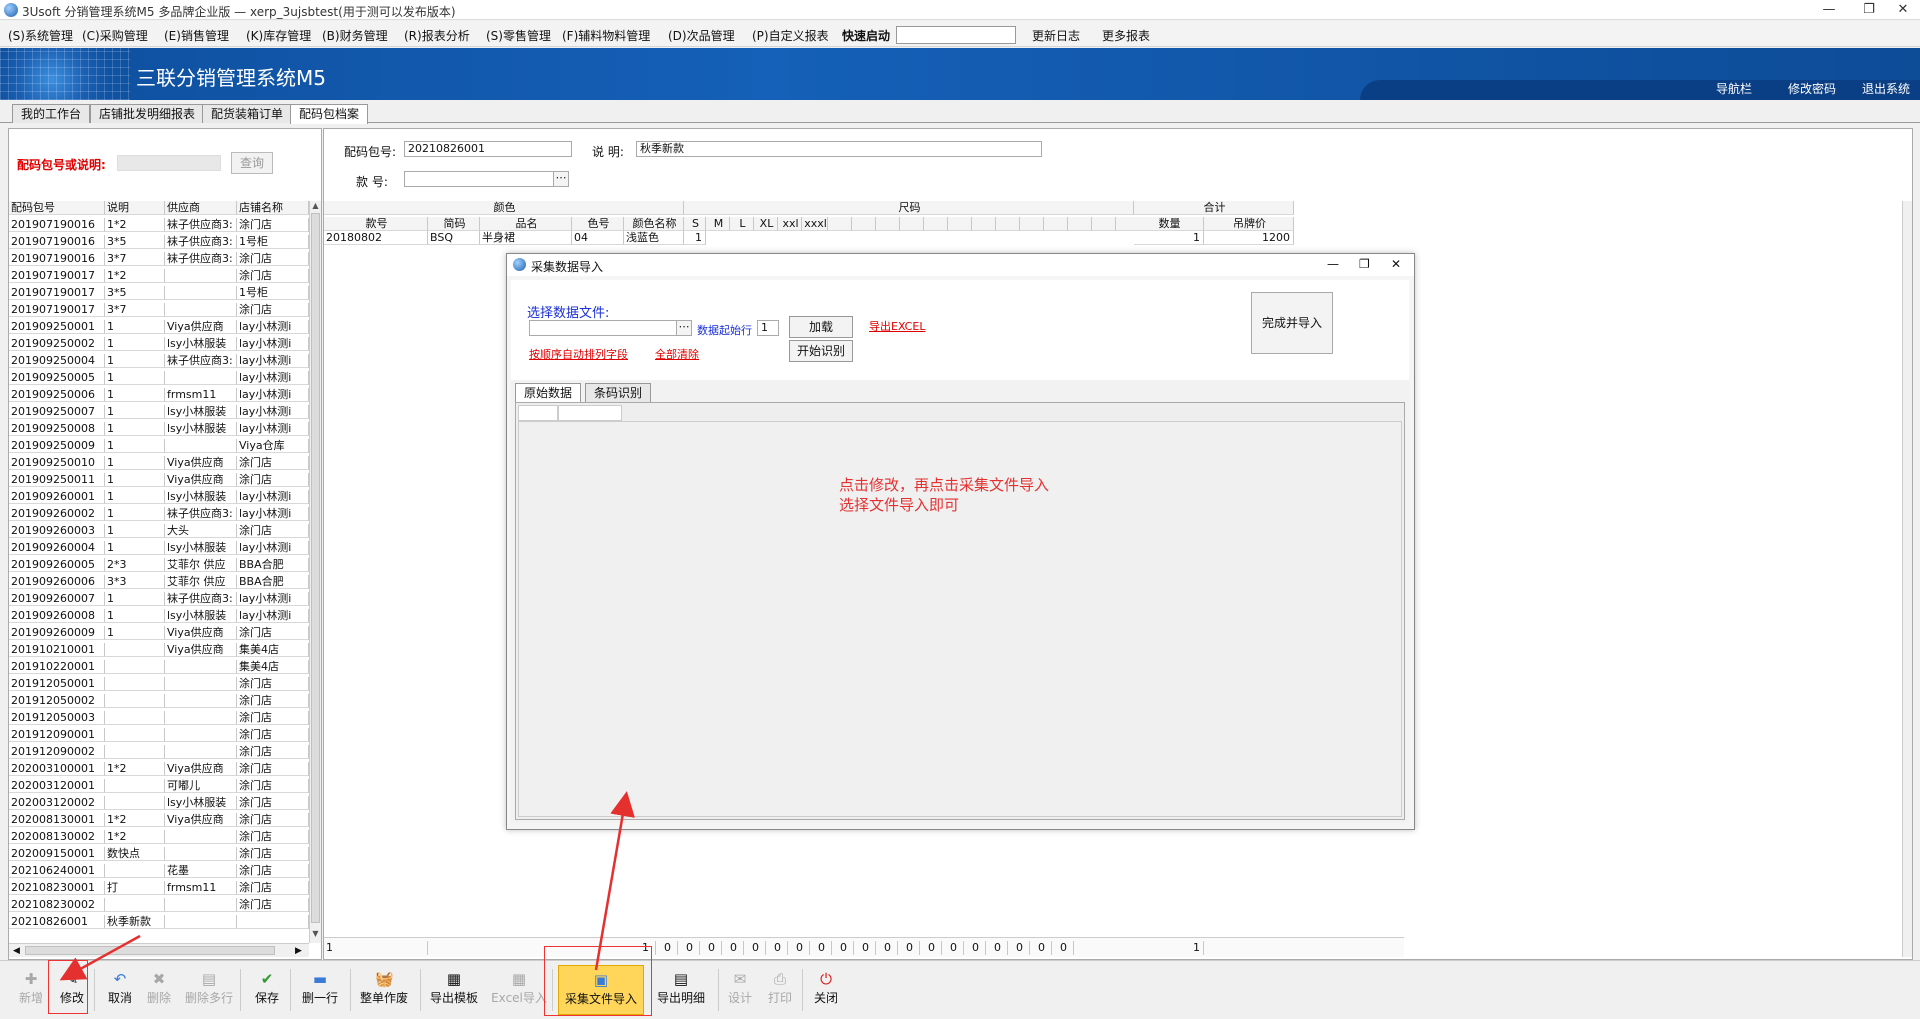 This screenshot has width=1920, height=1019. Describe the element at coordinates (614, 881) in the screenshot. I see `arrow-to-dialog` at that location.